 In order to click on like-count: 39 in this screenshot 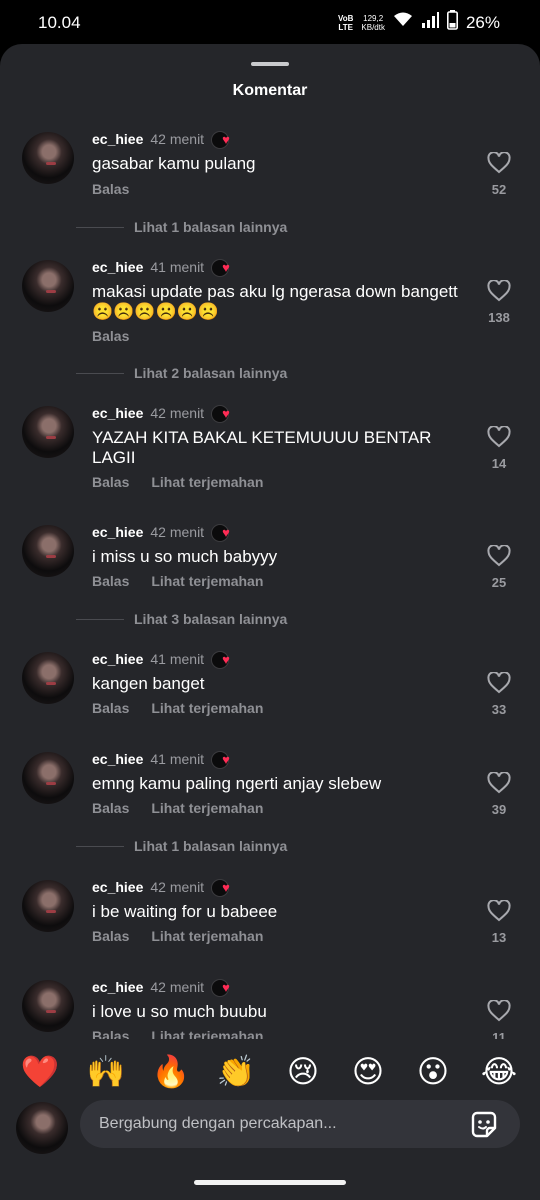, I will do `click(499, 809)`.